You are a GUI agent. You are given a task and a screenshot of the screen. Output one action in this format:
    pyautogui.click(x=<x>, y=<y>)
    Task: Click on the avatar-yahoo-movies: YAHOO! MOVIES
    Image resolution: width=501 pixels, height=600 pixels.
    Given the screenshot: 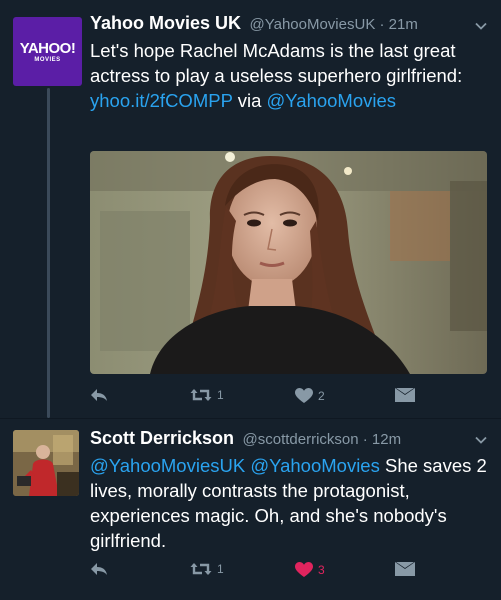 What is the action you would take?
    pyautogui.click(x=47, y=51)
    